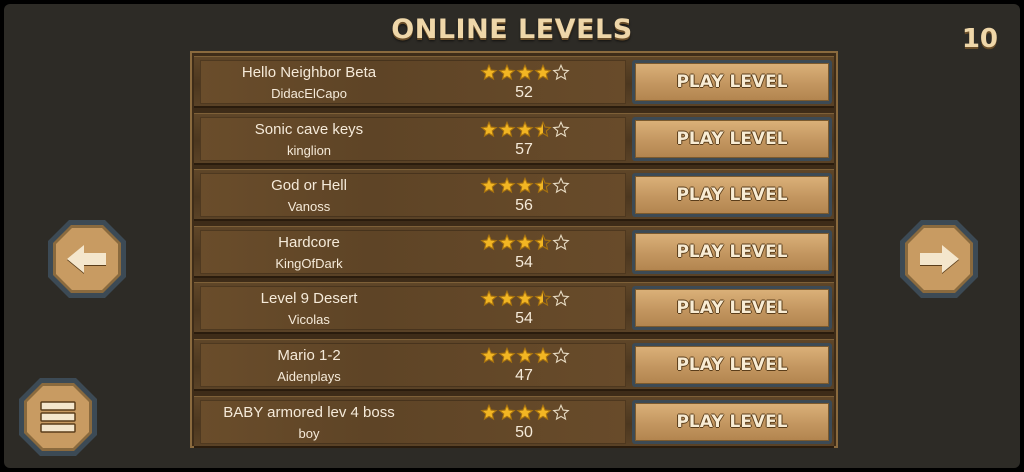 The height and width of the screenshot is (472, 1024). Describe the element at coordinates (309, 242) in the screenshot. I see `level-name: Hardcore` at that location.